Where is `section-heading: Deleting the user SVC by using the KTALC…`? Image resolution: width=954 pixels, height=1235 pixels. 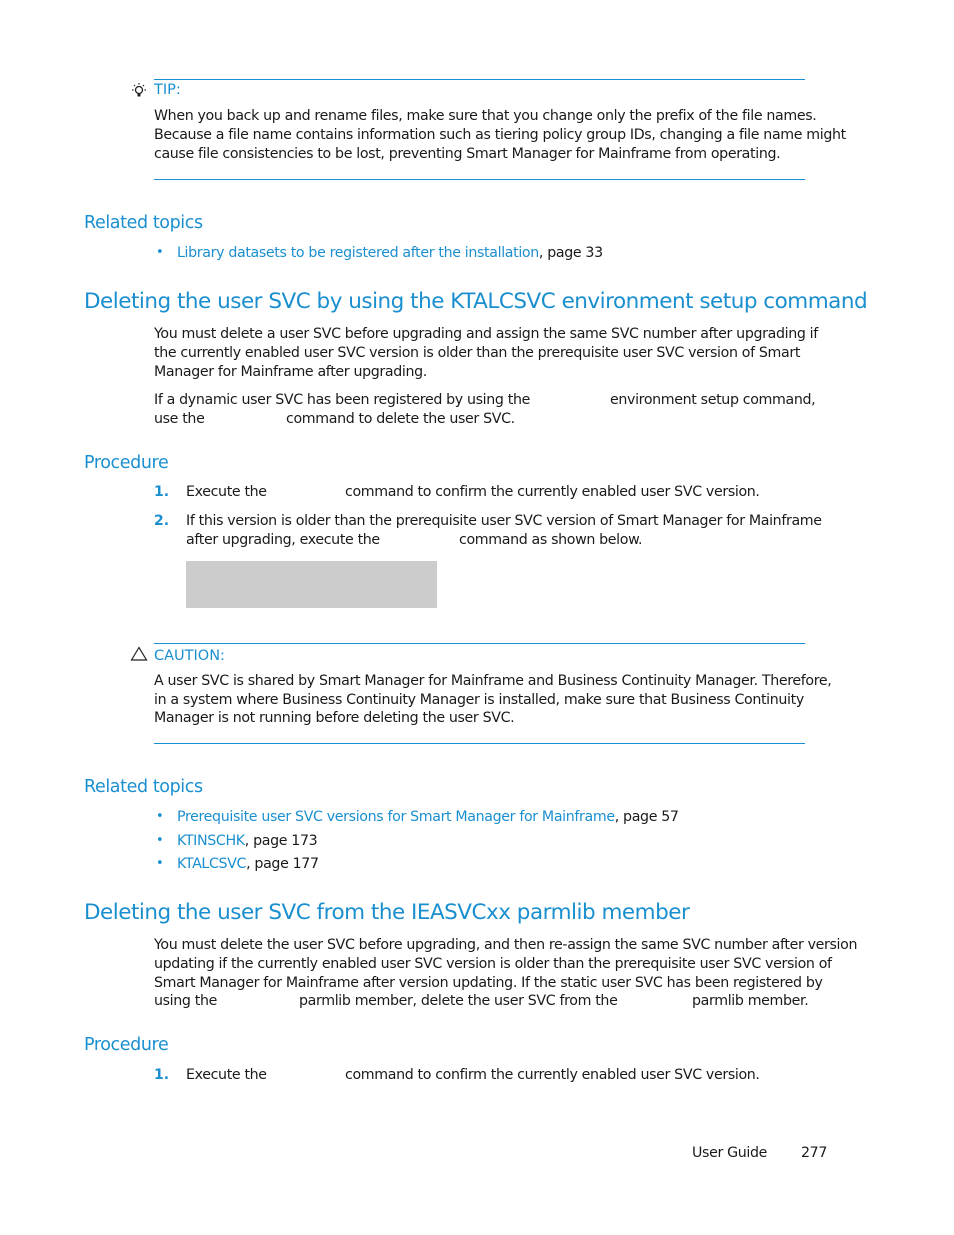 section-heading: Deleting the user SVC by using the KTALC… is located at coordinates (476, 301).